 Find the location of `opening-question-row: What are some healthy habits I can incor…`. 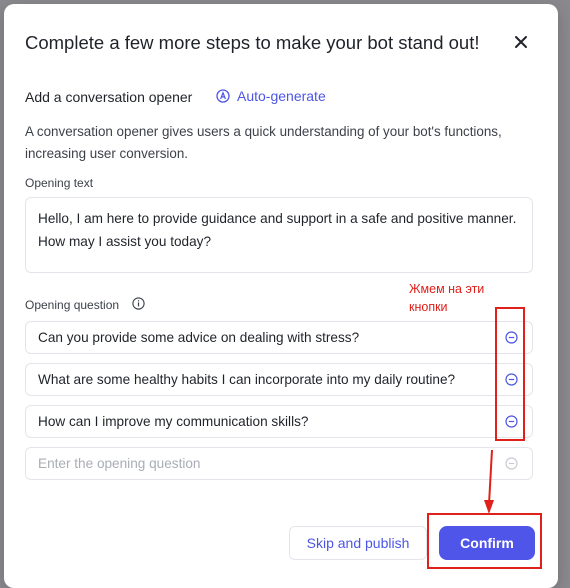

opening-question-row: What are some healthy habits I can incor… is located at coordinates (279, 379).